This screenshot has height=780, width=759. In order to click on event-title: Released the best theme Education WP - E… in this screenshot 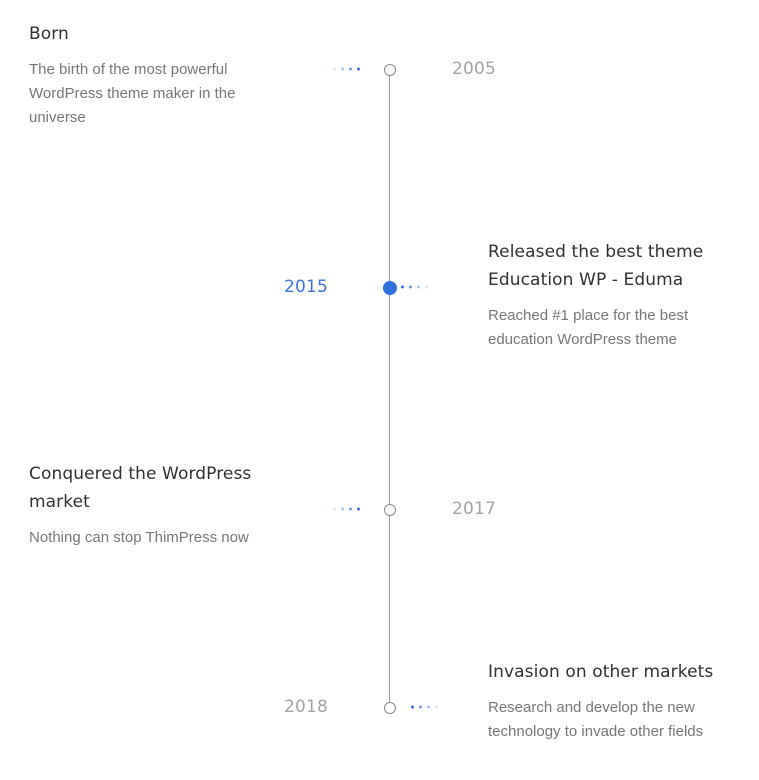, I will do `click(596, 266)`.